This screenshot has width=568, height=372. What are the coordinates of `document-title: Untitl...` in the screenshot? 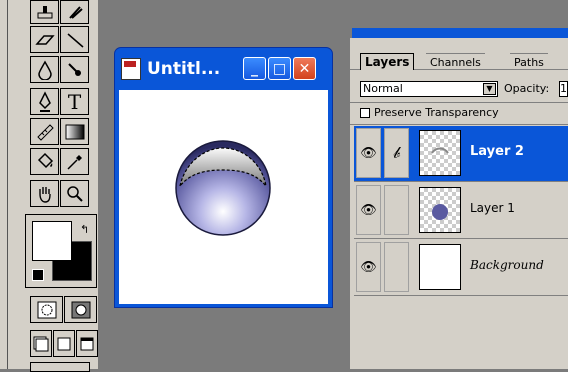 It's located at (184, 69).